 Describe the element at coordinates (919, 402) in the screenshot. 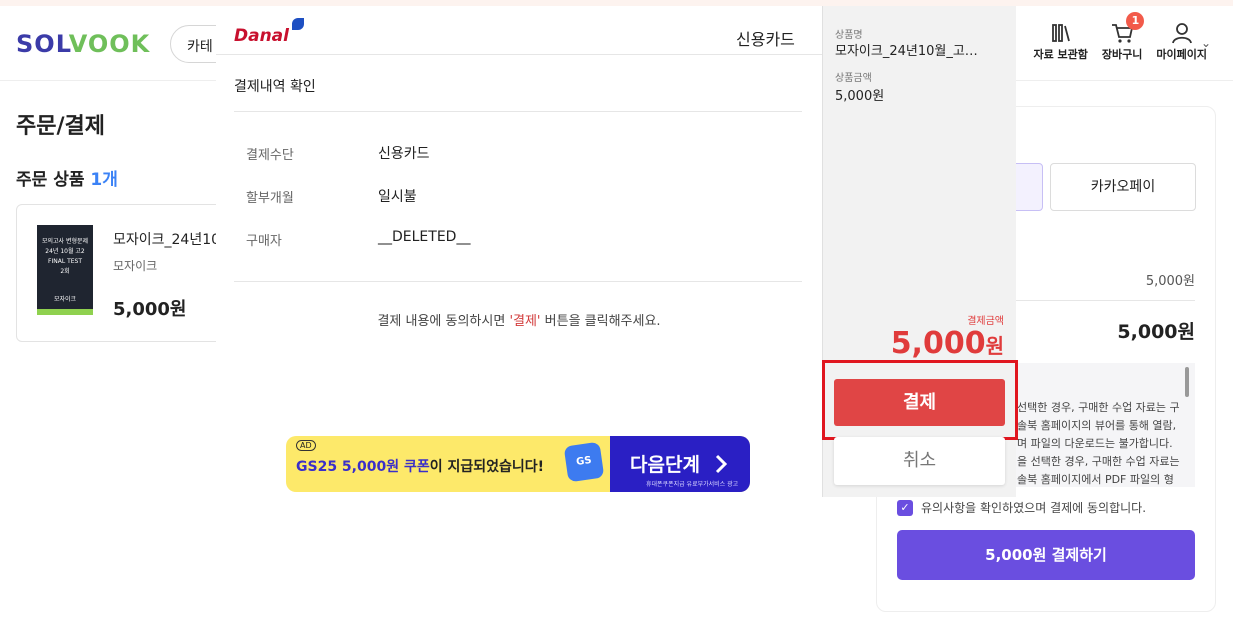

I see `danal-pay-button: 결제` at that location.